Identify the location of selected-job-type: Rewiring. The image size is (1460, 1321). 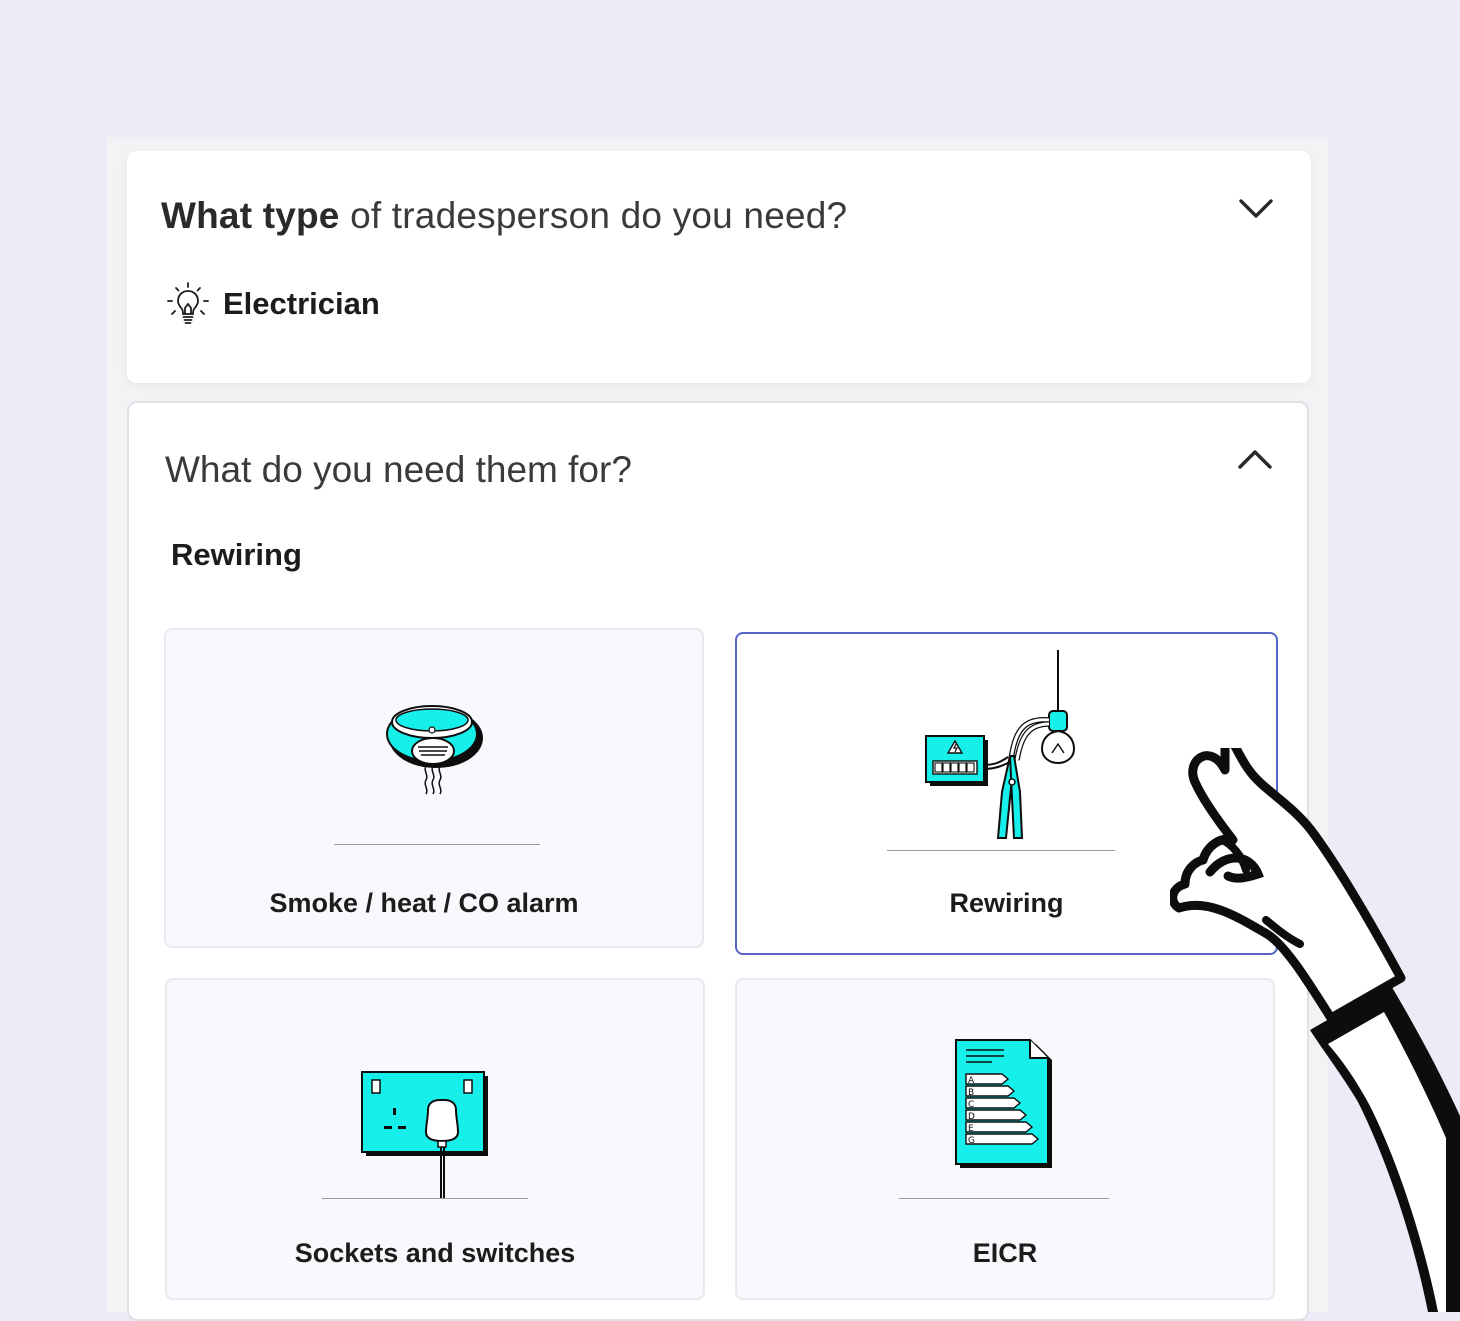
(236, 554).